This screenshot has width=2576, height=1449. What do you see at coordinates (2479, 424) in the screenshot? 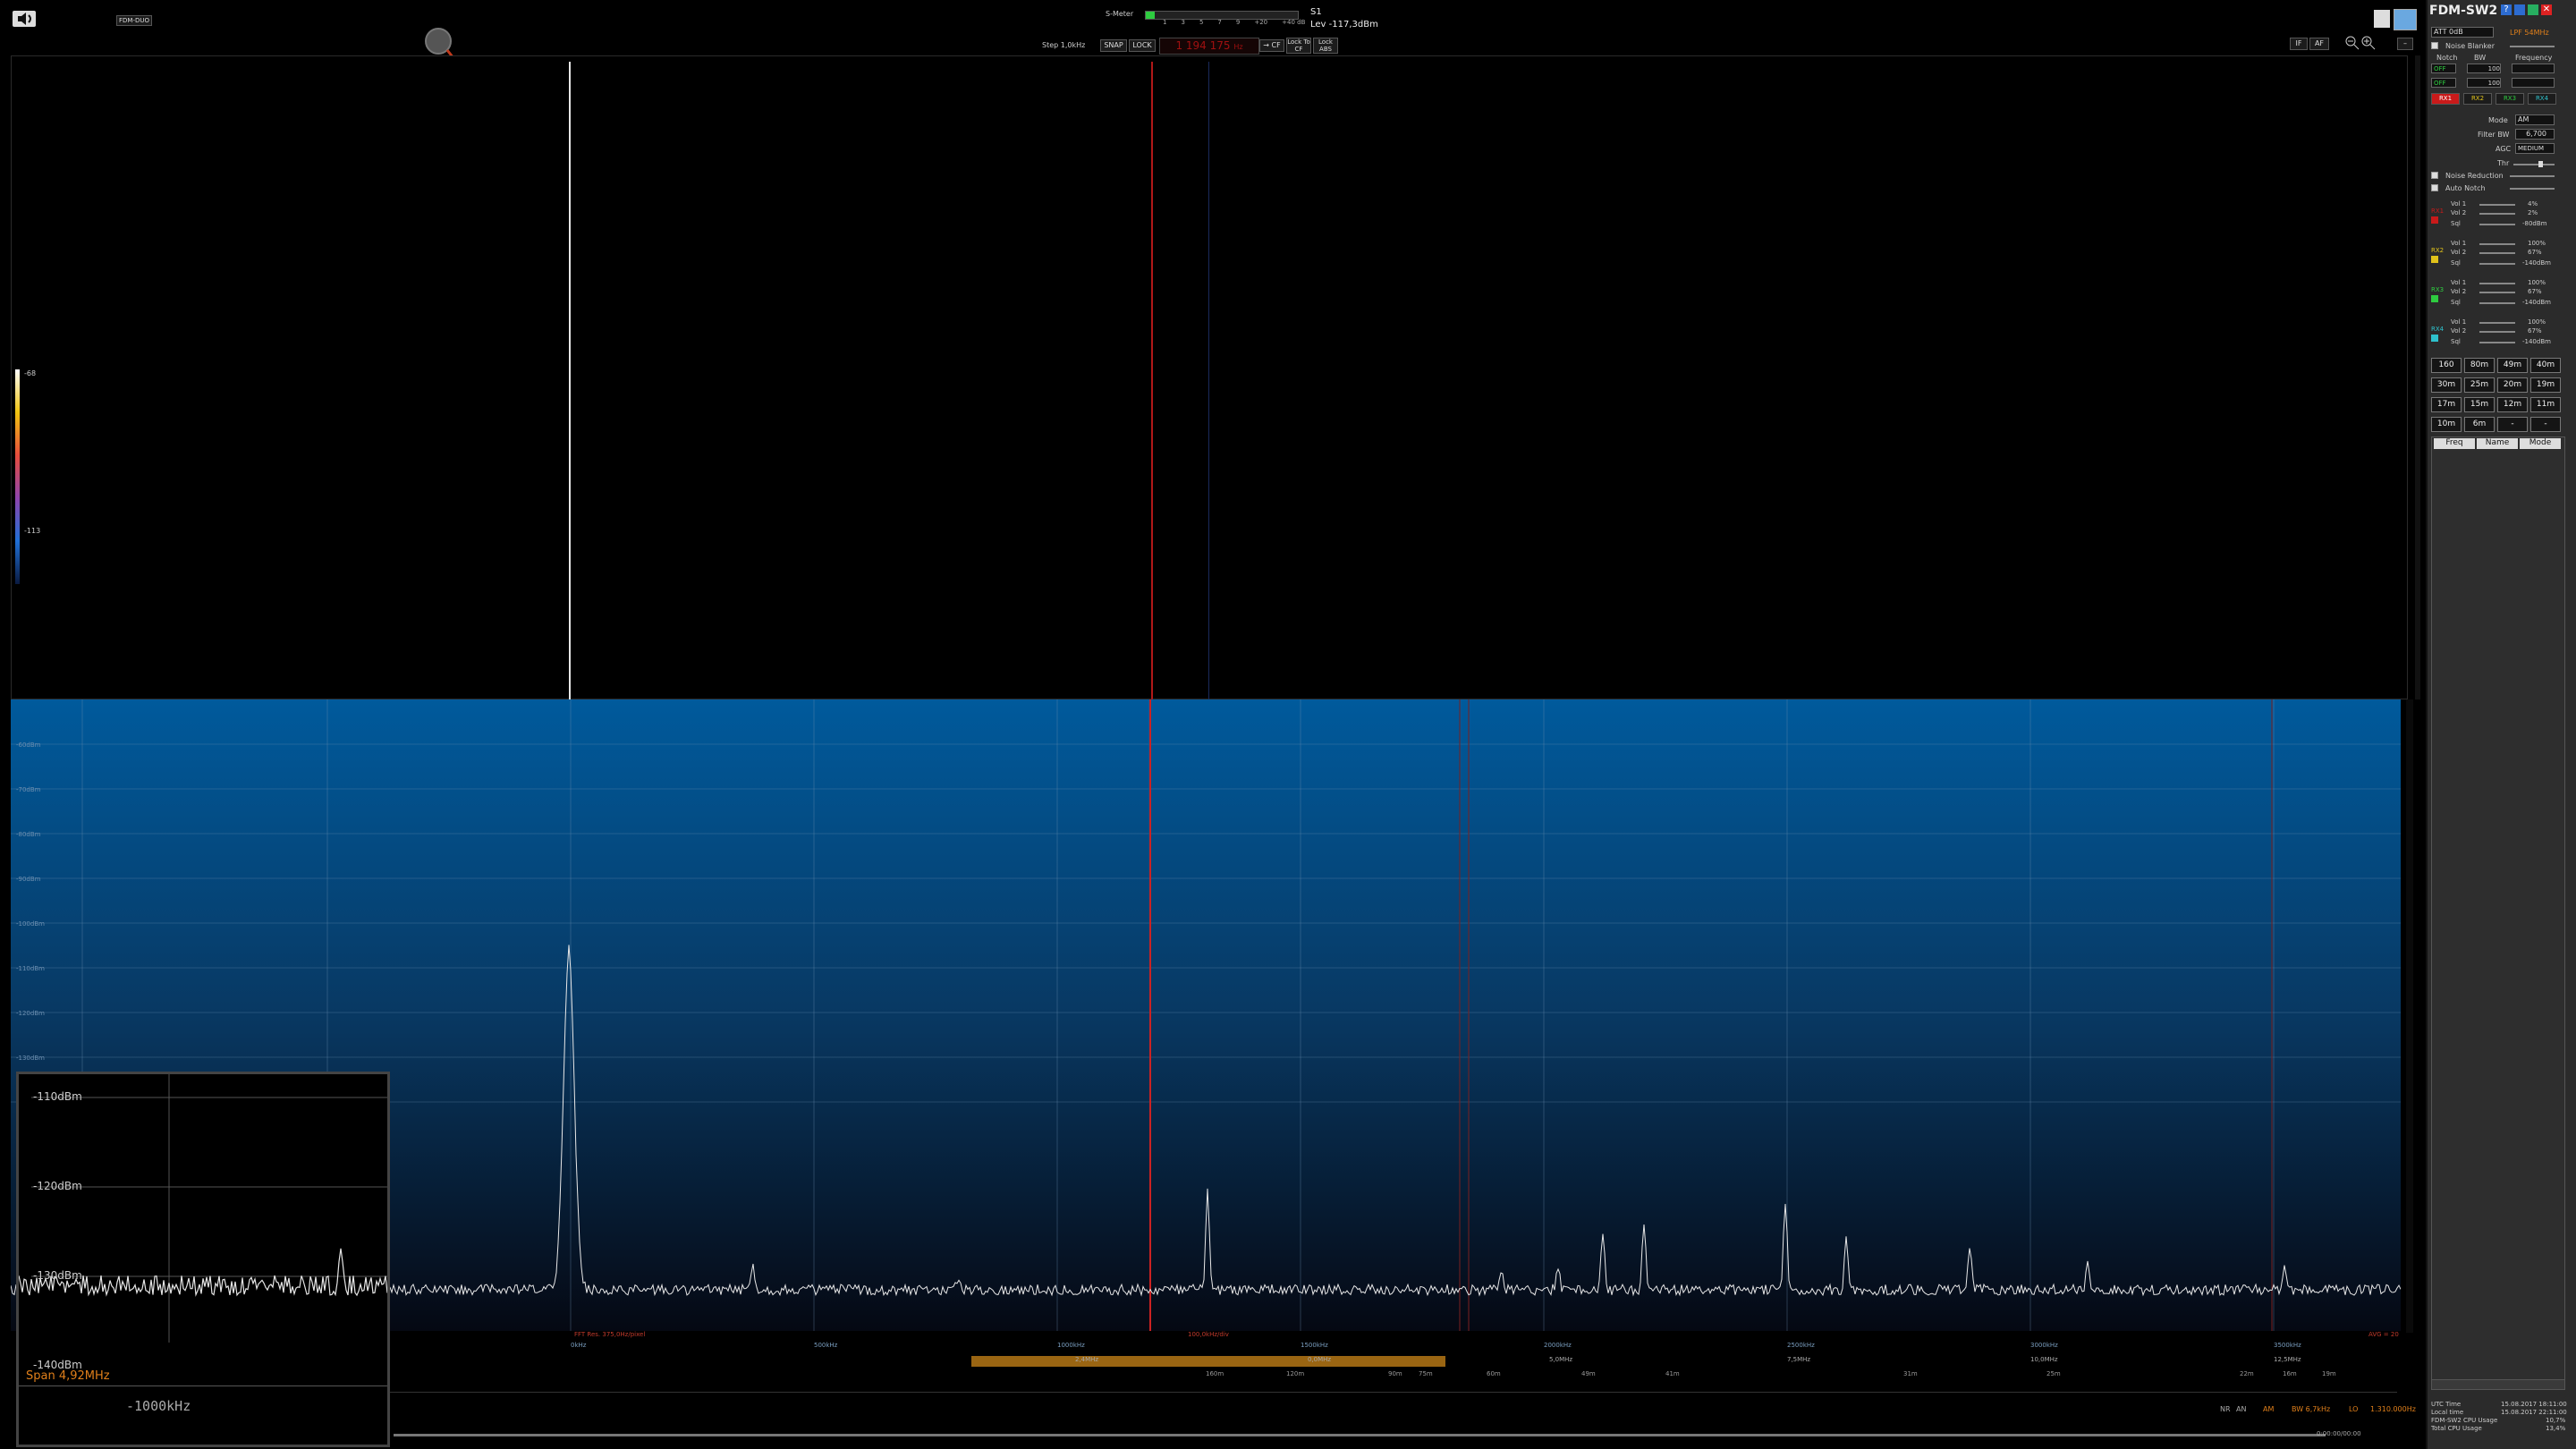
I see `band-button: 6m` at bounding box center [2479, 424].